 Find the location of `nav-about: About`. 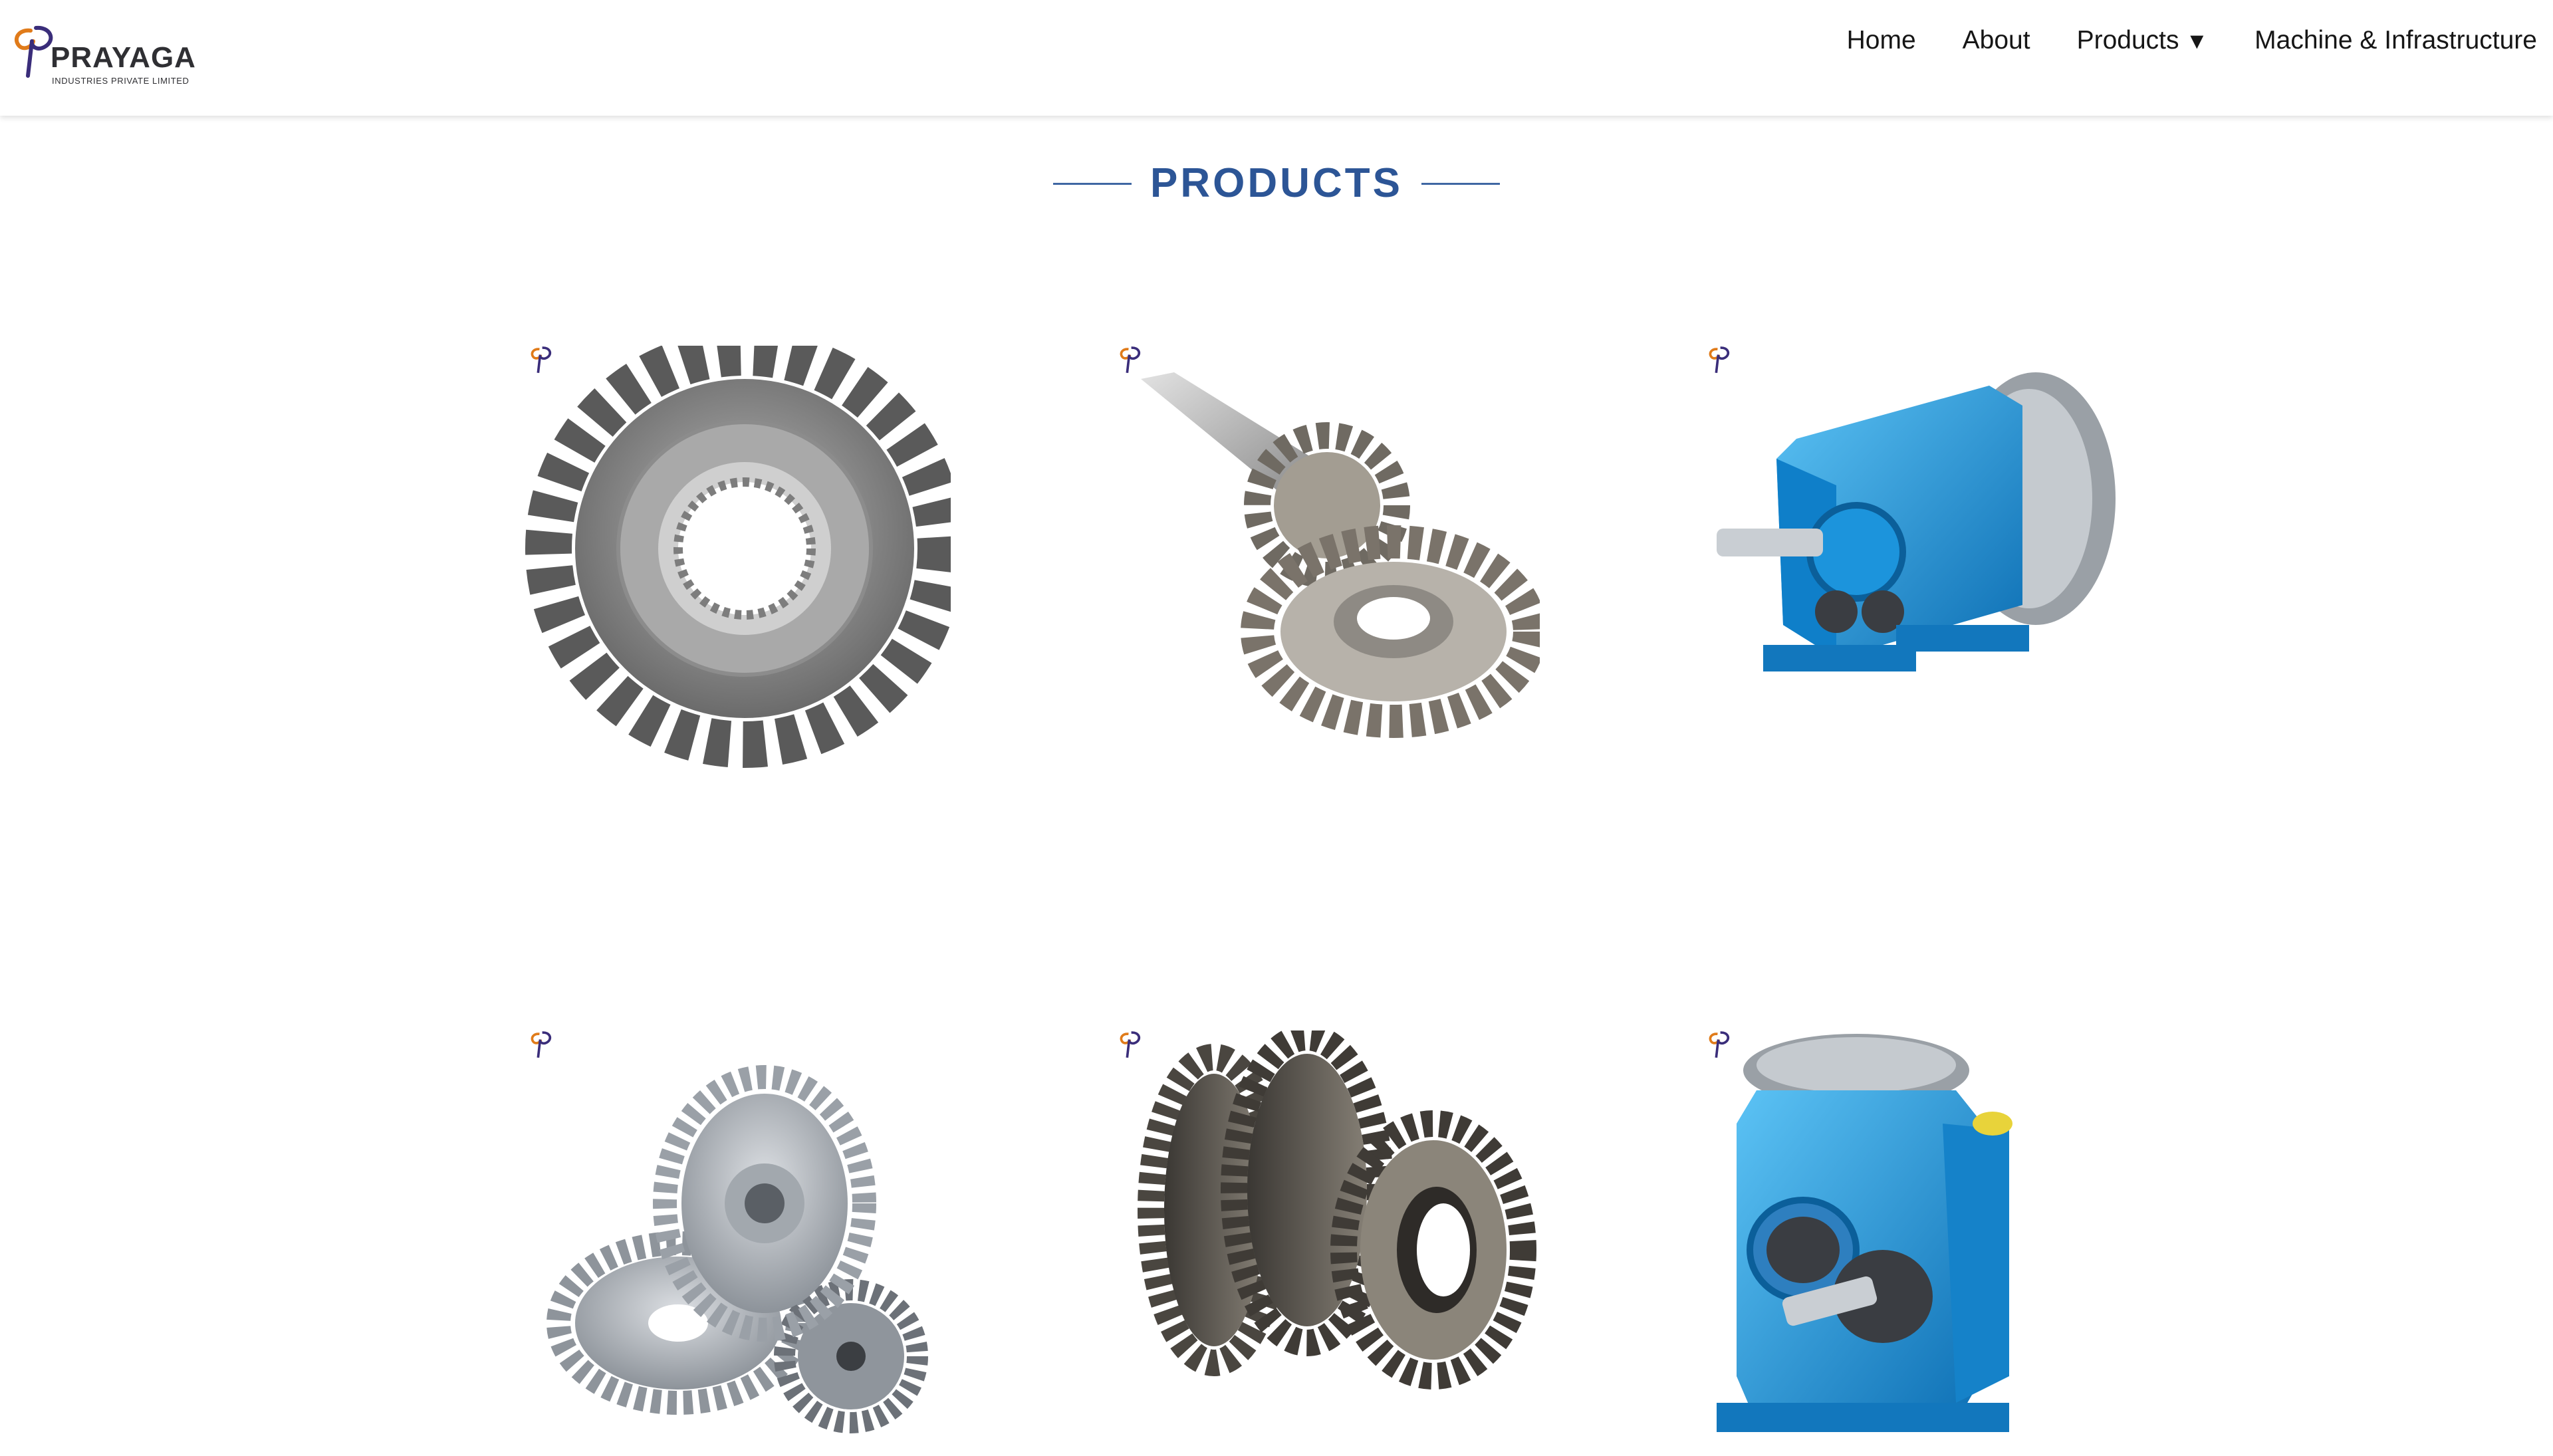

nav-about: About is located at coordinates (1996, 40).